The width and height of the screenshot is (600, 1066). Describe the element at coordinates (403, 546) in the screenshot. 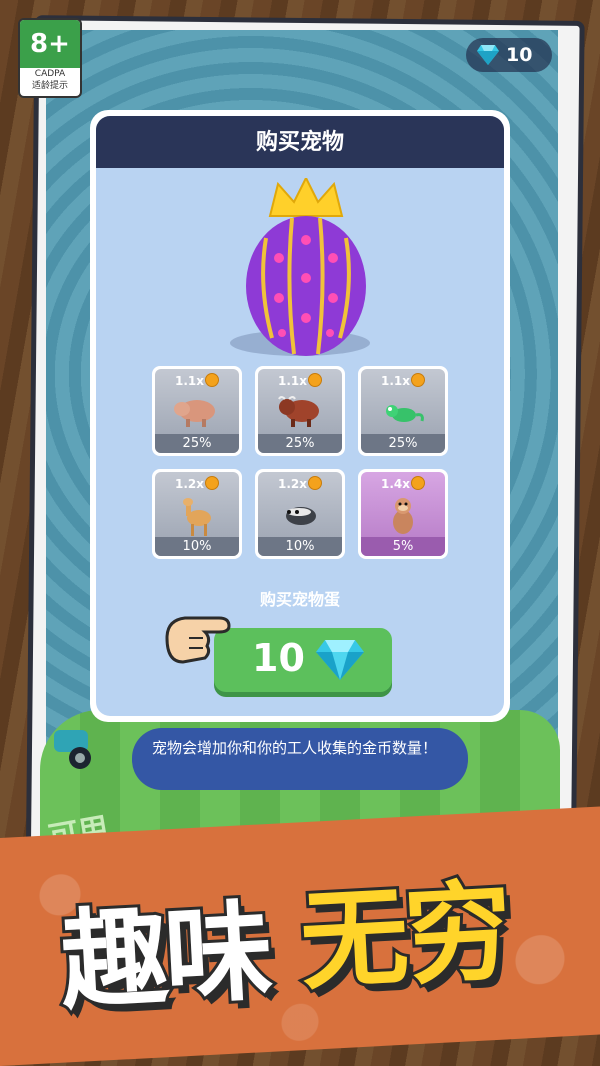

I see `pet-chance: 5%` at that location.